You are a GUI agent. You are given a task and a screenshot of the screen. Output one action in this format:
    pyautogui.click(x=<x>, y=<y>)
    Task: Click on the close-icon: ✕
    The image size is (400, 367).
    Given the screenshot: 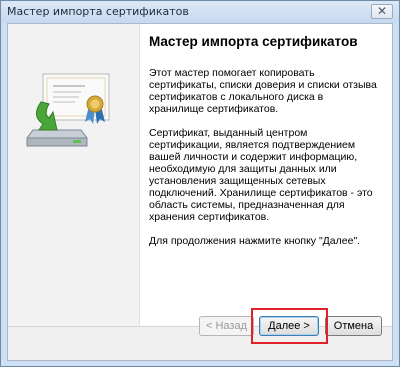 What is the action you would take?
    pyautogui.click(x=382, y=11)
    